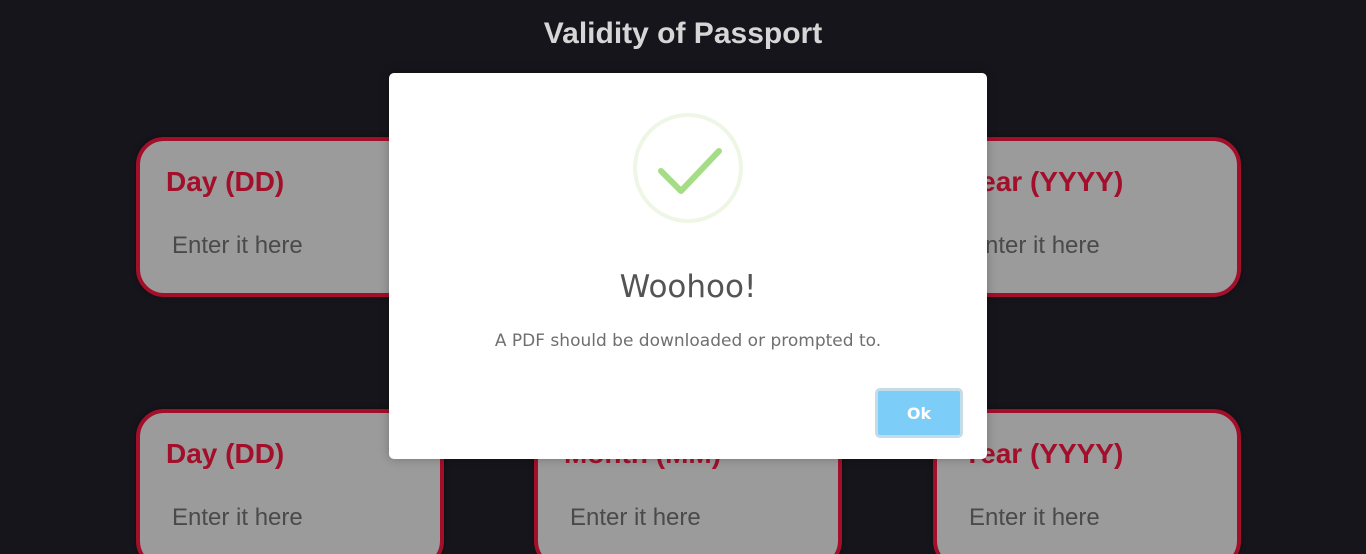  What do you see at coordinates (688, 287) in the screenshot?
I see `dialog-title: Woohoo!` at bounding box center [688, 287].